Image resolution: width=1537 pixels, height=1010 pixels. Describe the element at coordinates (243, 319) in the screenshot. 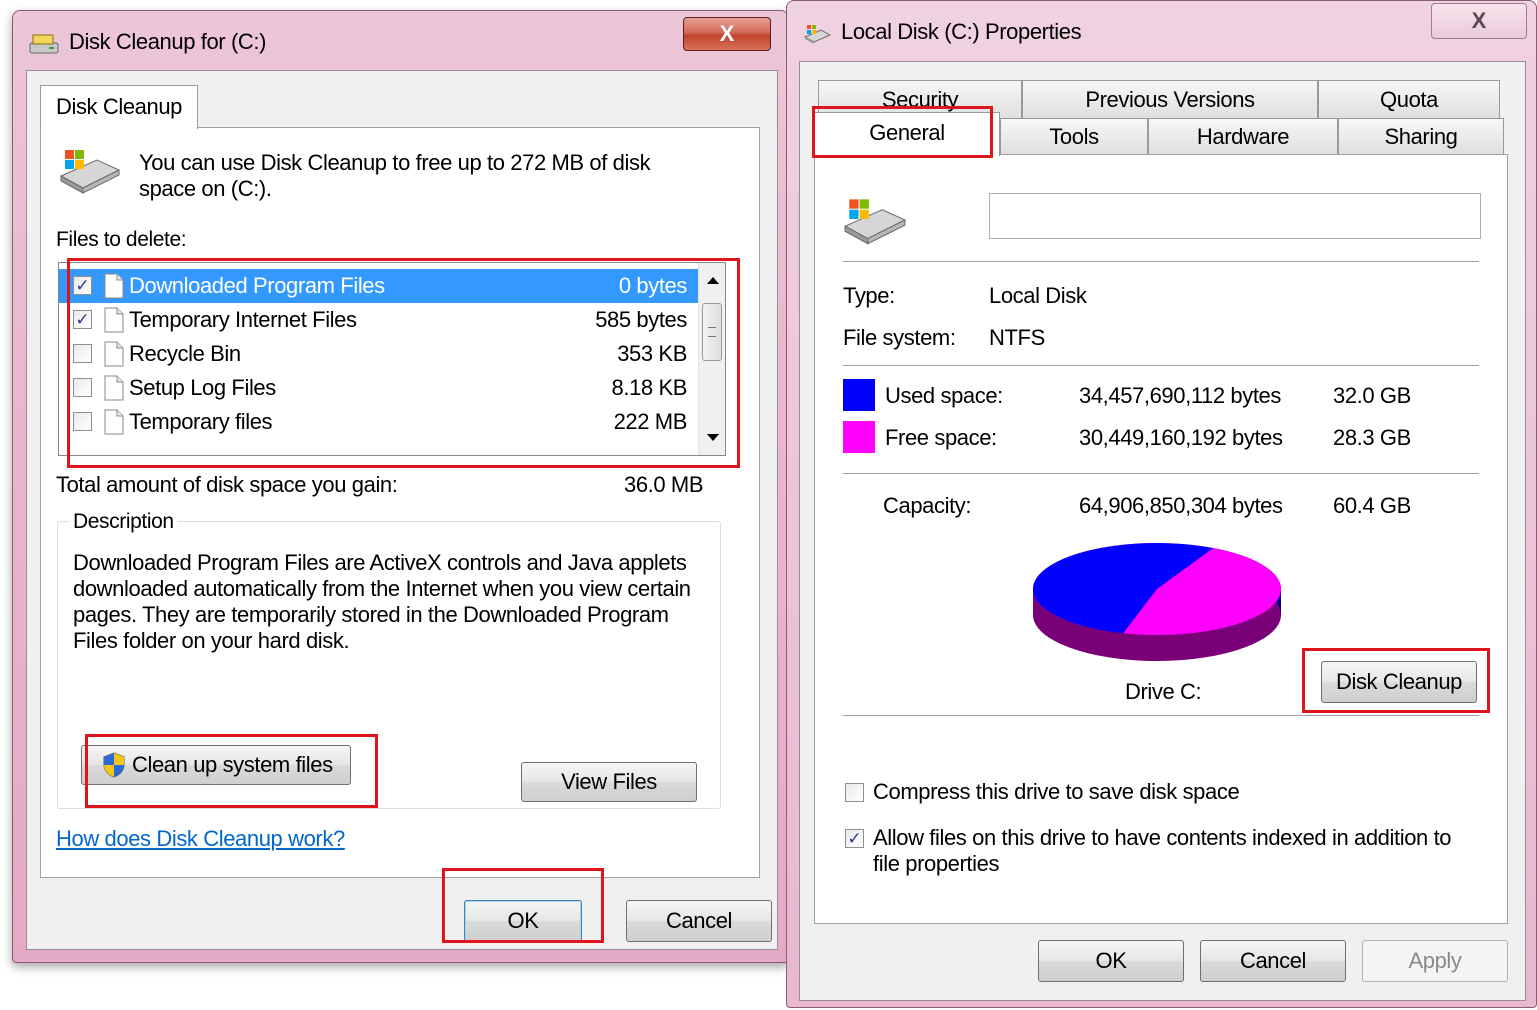

I see `file-name: Temporary Internet Files` at that location.